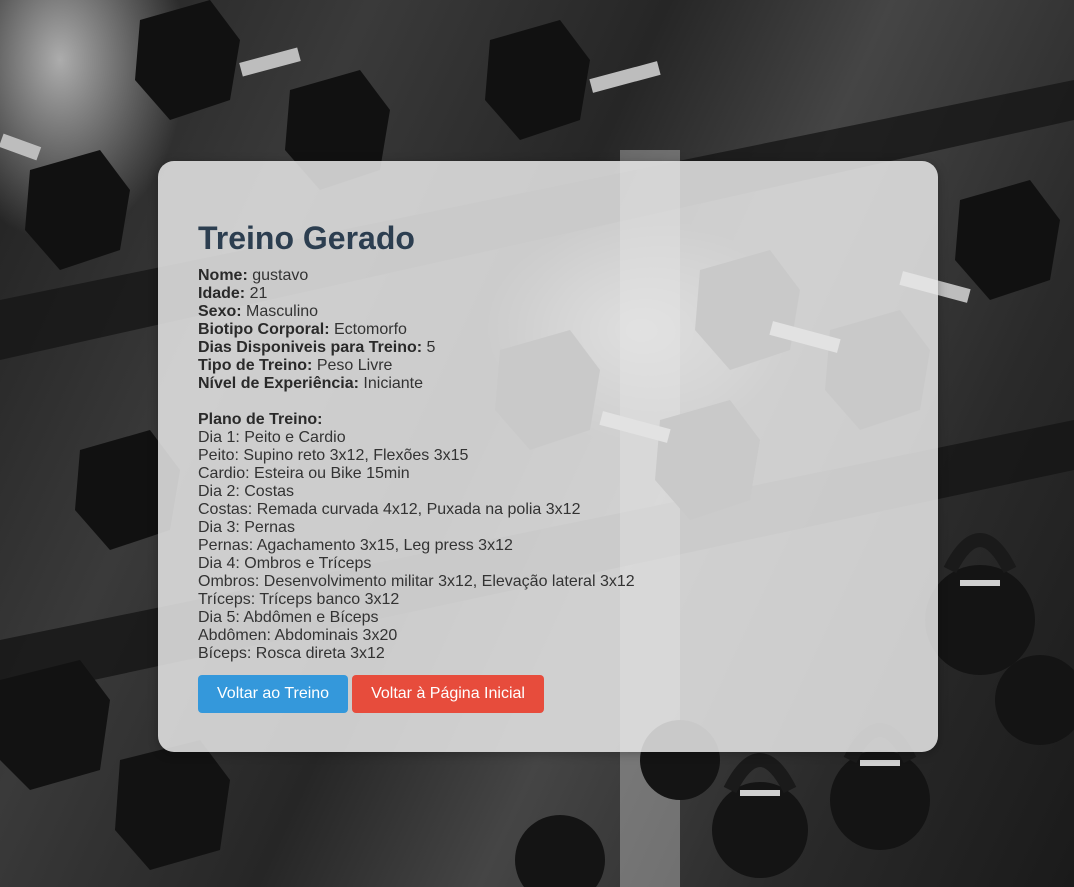 The image size is (1074, 887). I want to click on info-age: Idade: 21, so click(548, 294).